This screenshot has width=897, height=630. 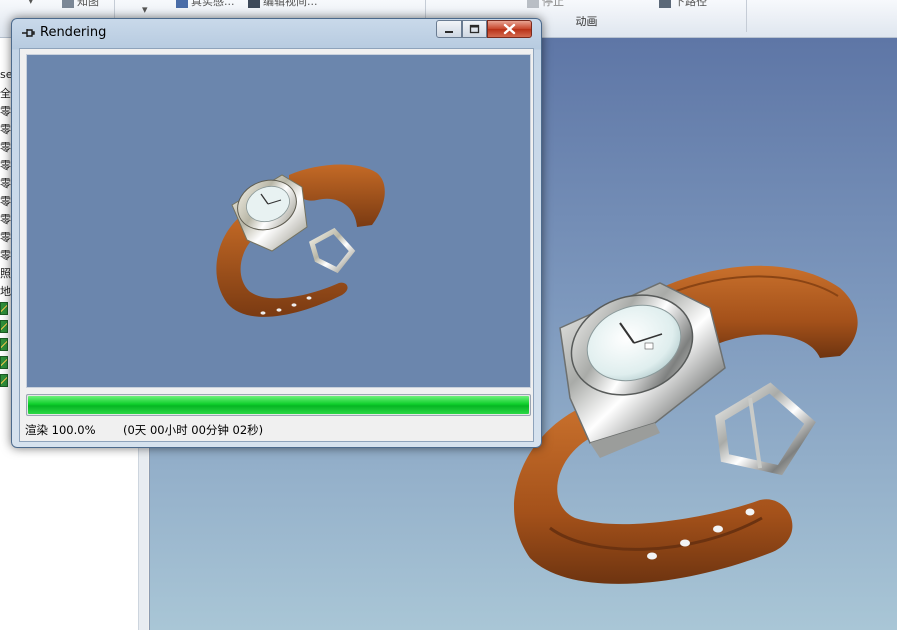 What do you see at coordinates (545, 4) in the screenshot?
I see `ribbon-button-stop: 停止` at bounding box center [545, 4].